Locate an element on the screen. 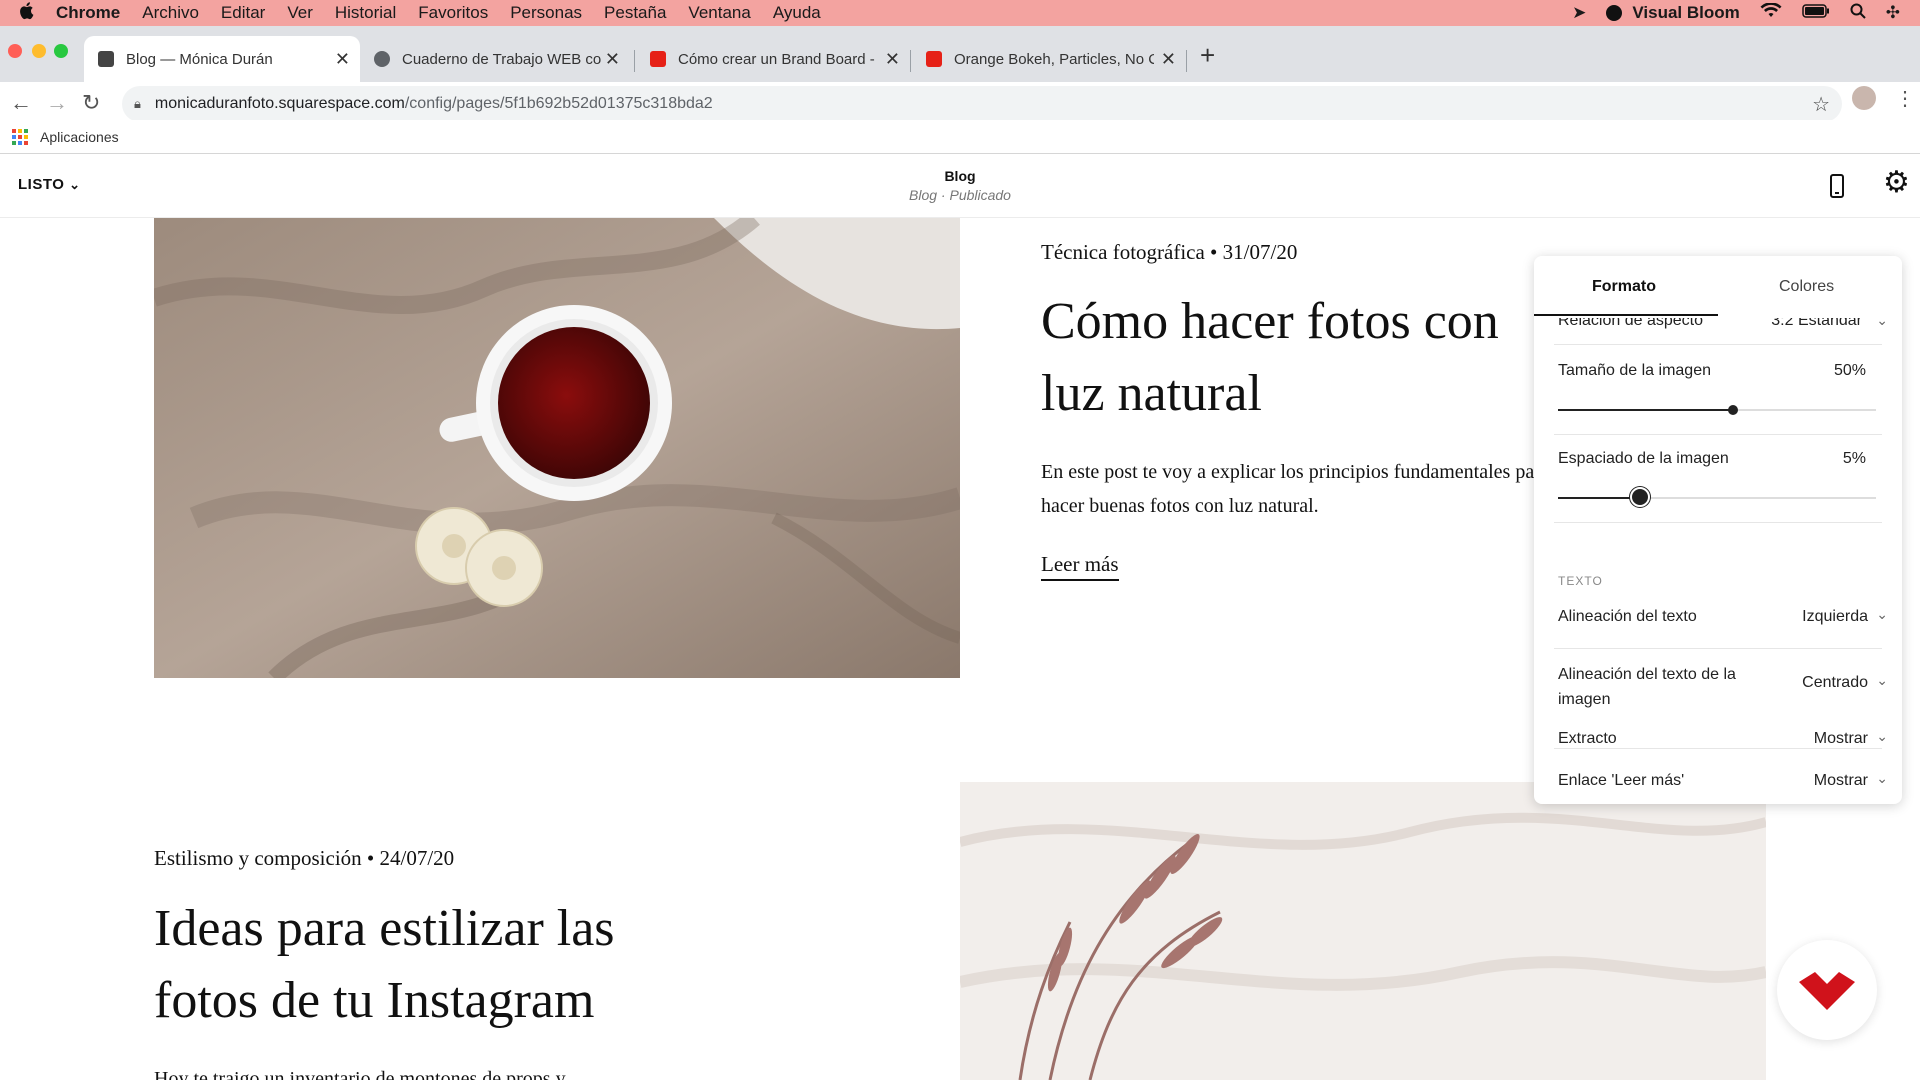 The height and width of the screenshot is (1080, 1920). brand-logo-bubble is located at coordinates (1827, 990).